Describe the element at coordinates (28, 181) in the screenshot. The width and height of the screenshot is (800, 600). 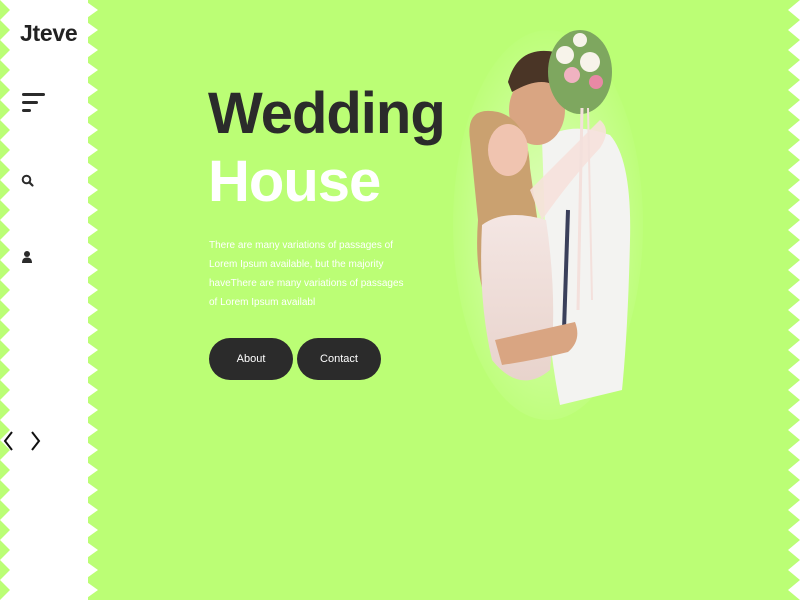
I see `search-icon` at that location.